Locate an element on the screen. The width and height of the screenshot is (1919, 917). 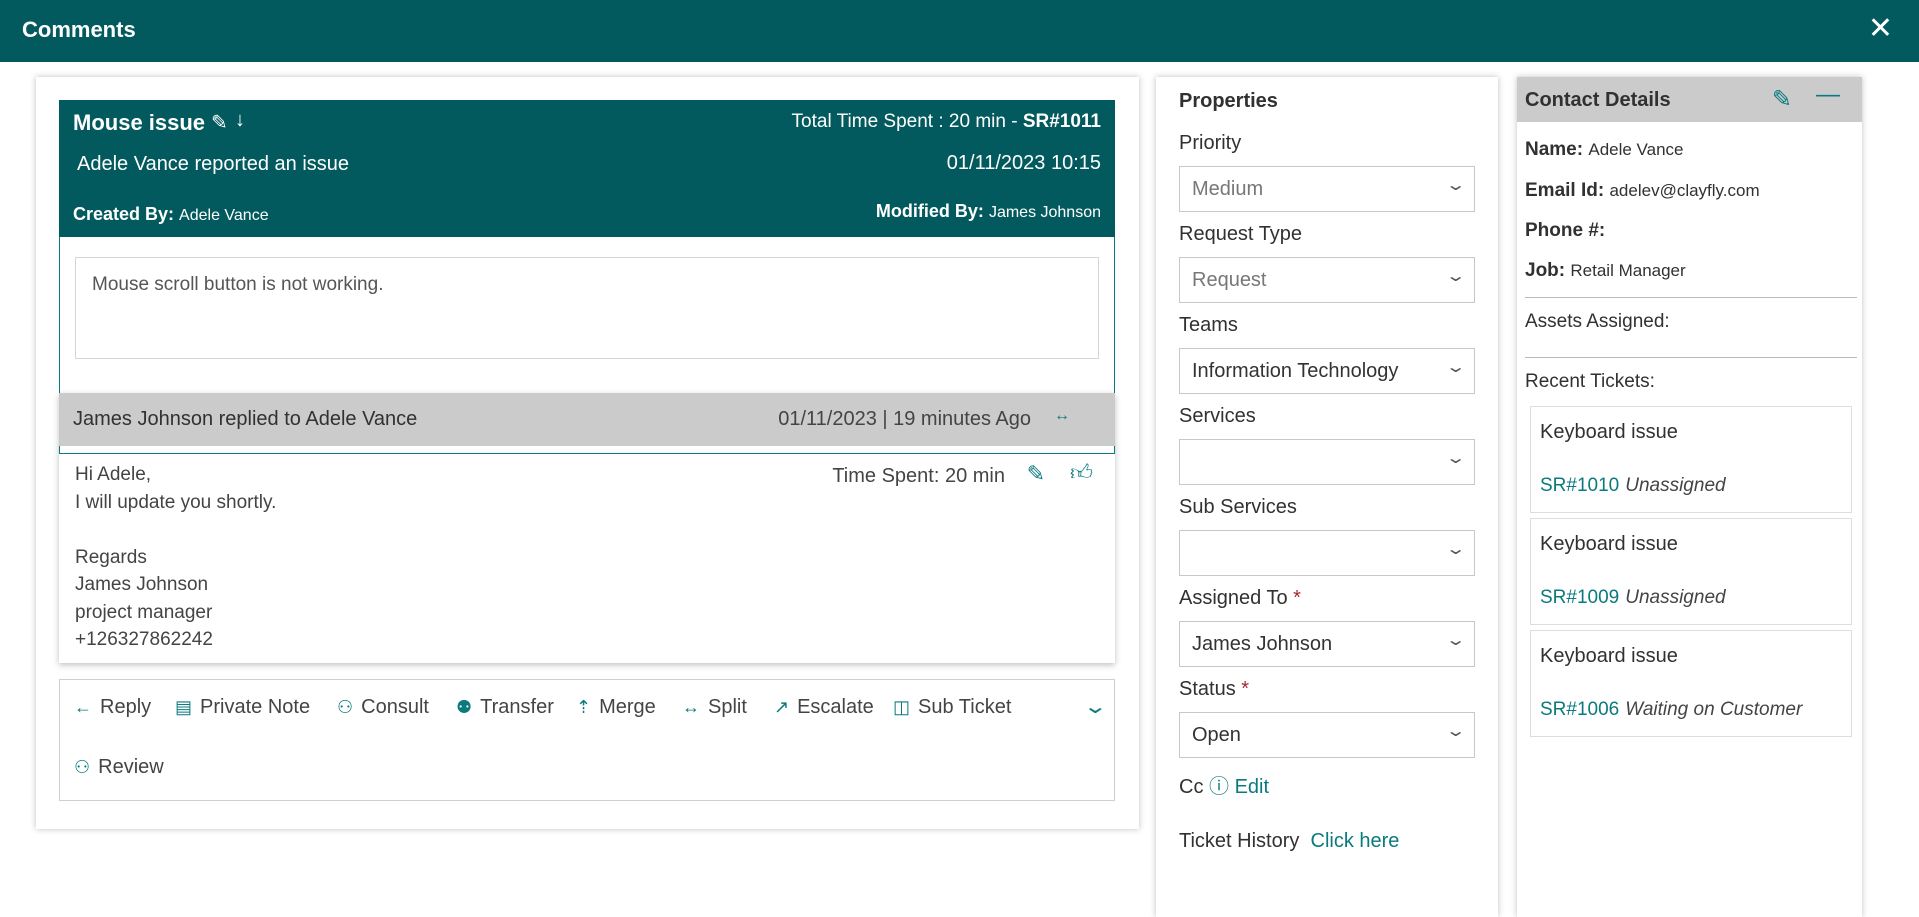
merge-icon: ⇡ is located at coordinates (584, 707).